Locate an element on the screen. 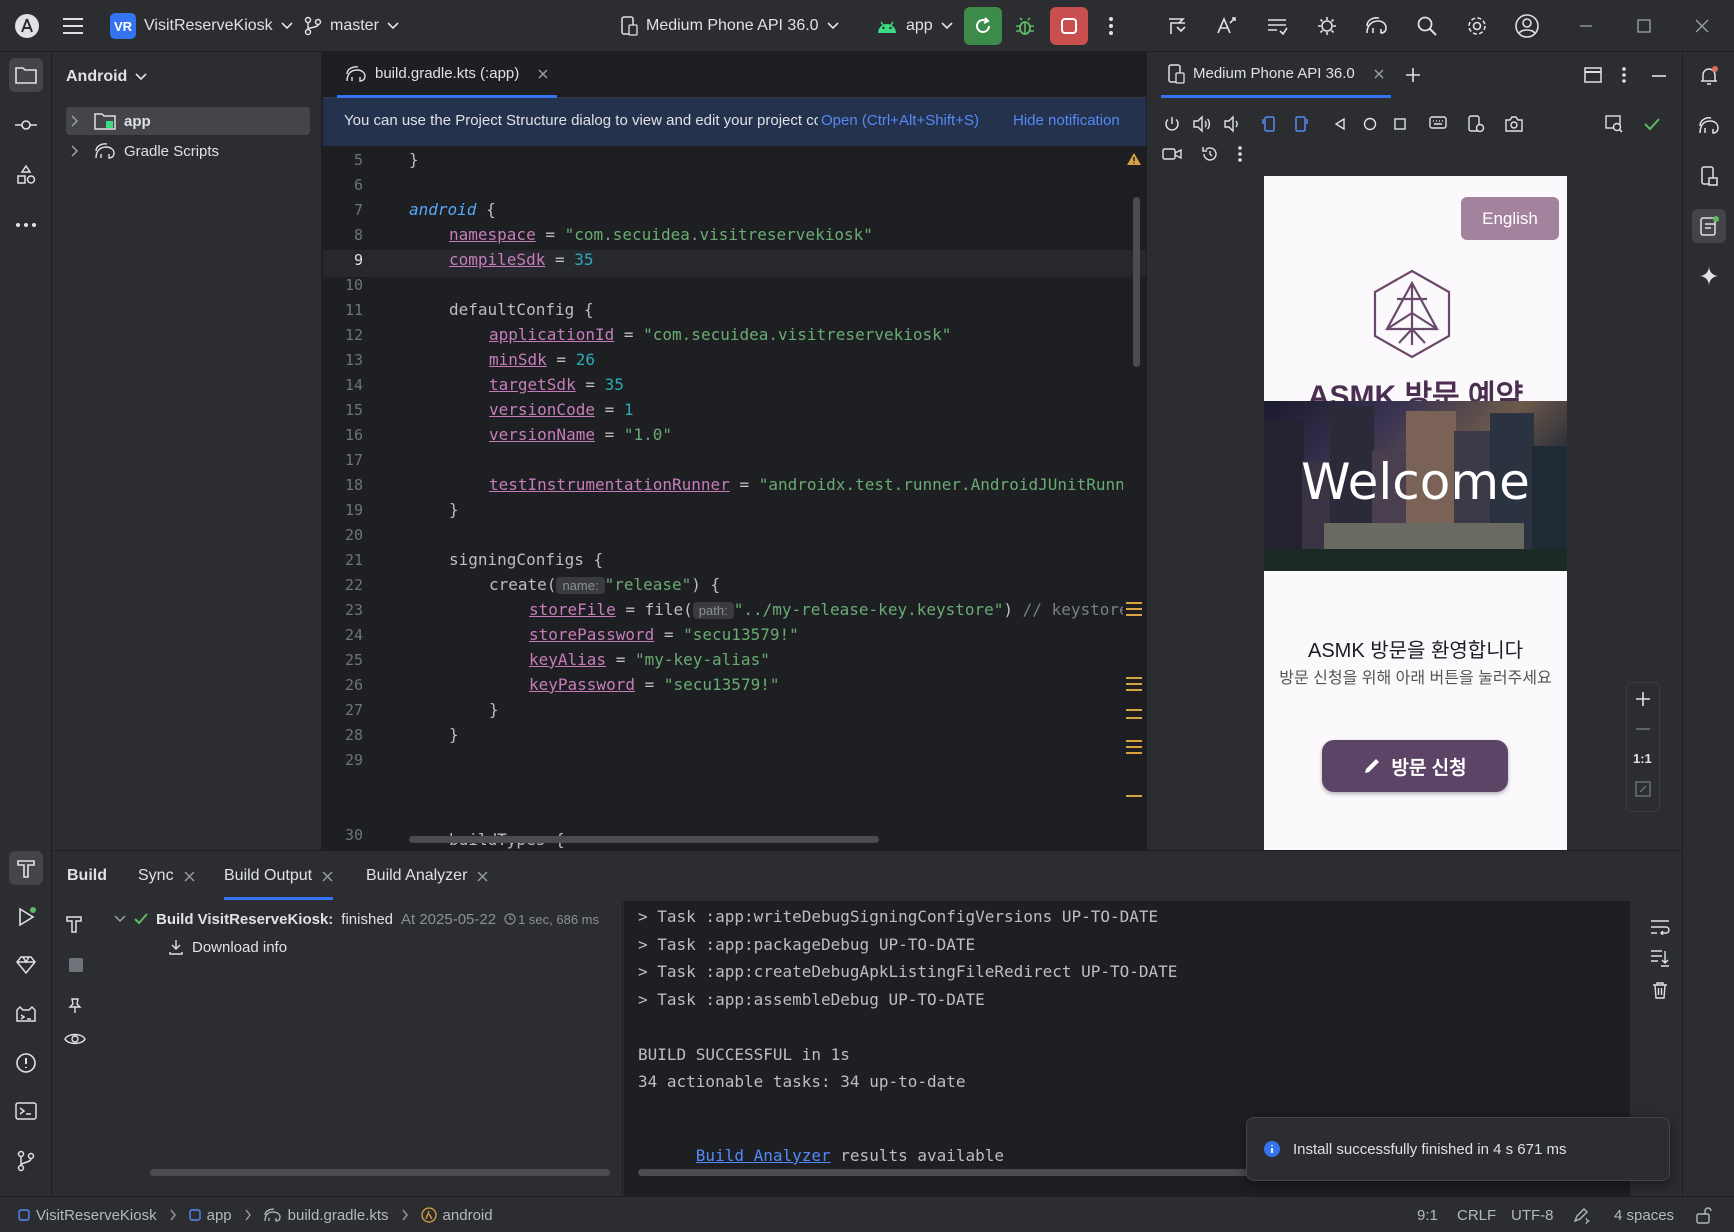 This screenshot has height=1232, width=1734. run-tool-button is located at coordinates (26, 917).